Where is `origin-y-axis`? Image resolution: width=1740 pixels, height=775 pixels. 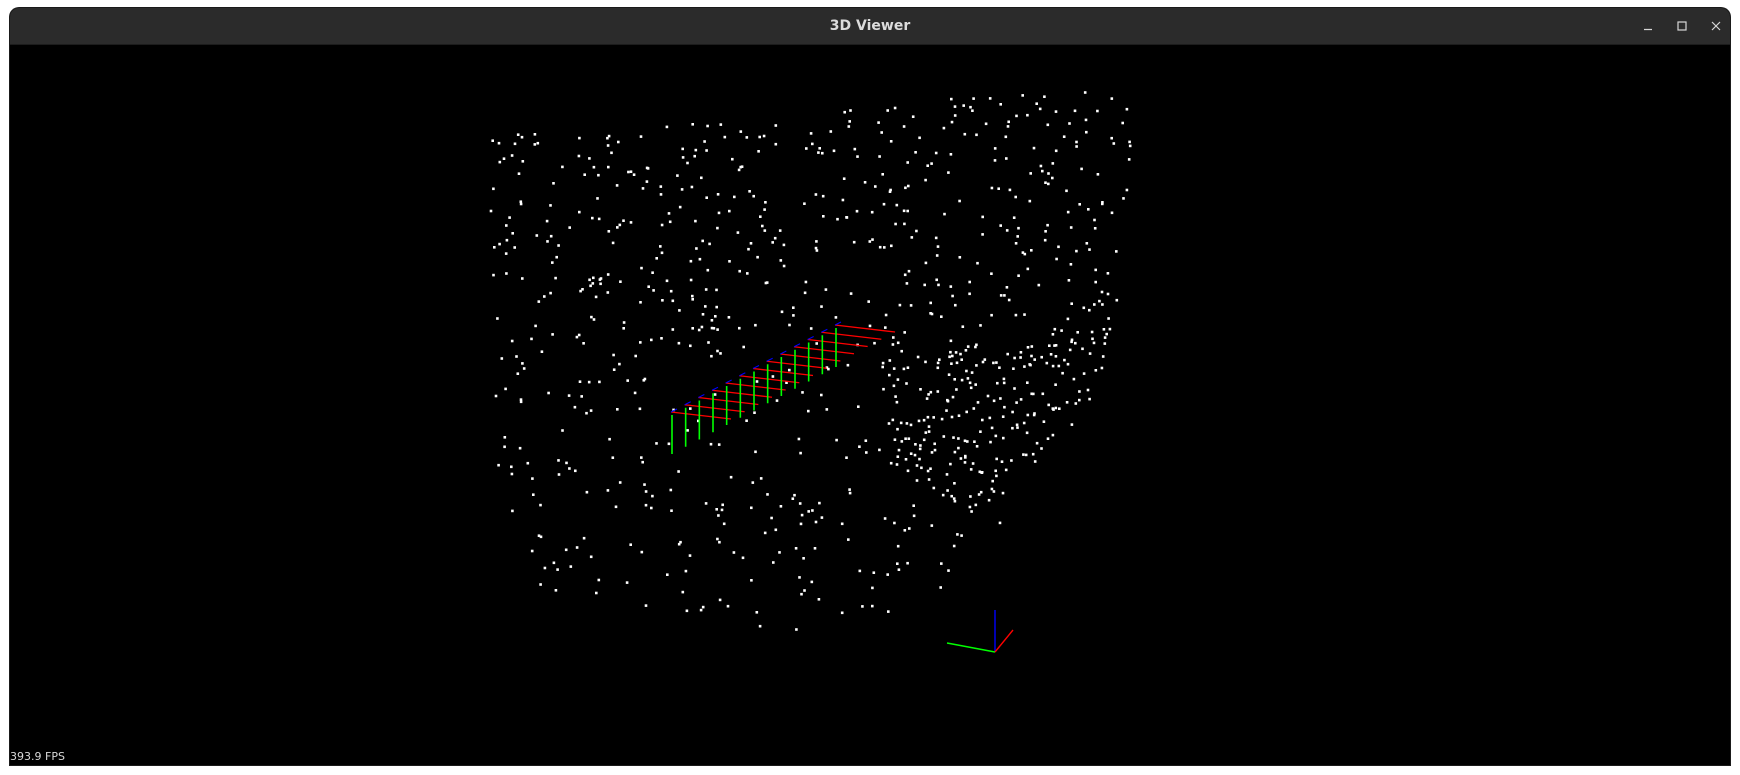 origin-y-axis is located at coordinates (971, 647).